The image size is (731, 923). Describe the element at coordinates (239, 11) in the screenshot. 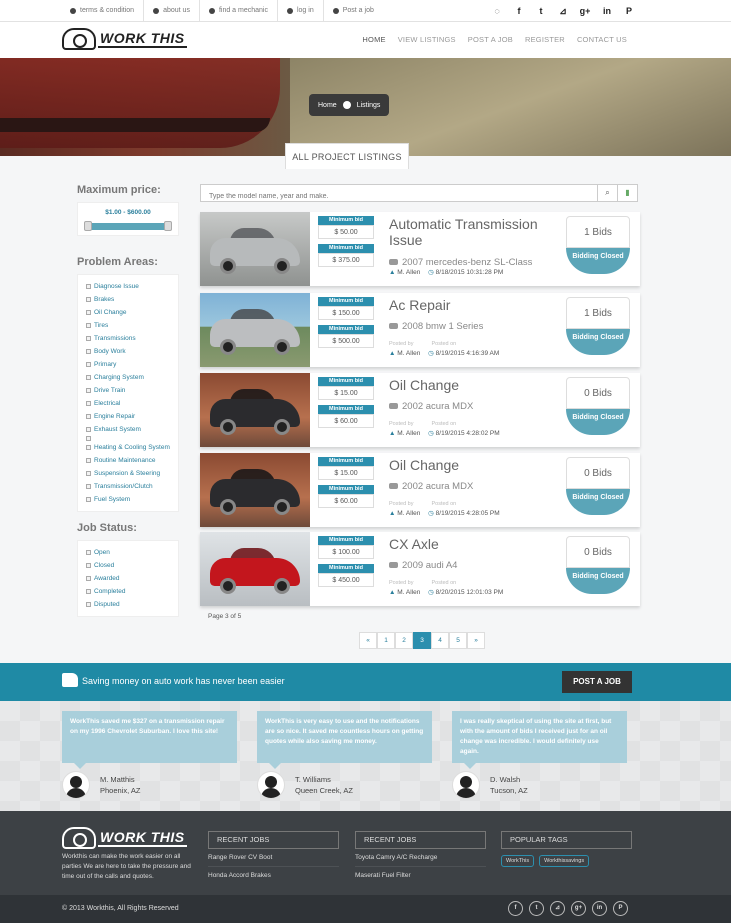

I see `top-link-find-mechanic: find a mechanic` at that location.